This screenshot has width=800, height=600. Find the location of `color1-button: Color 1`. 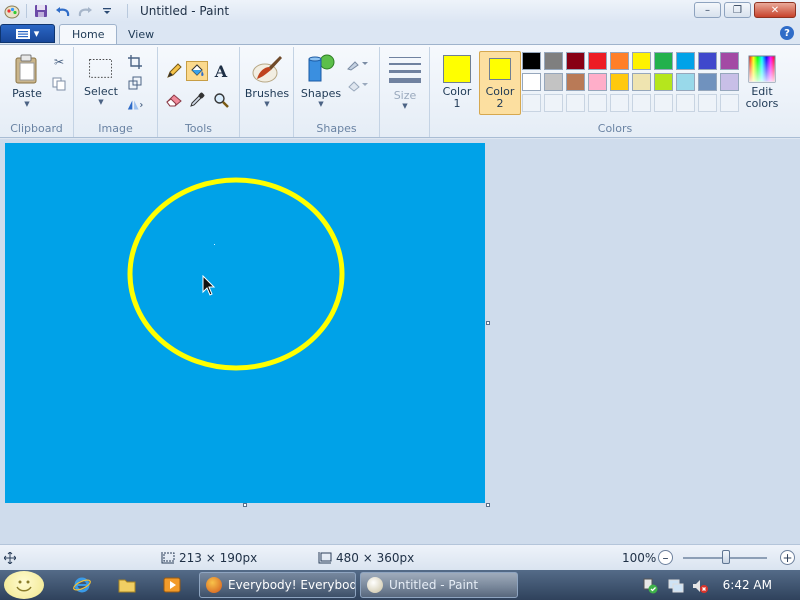

color1-button: Color 1 is located at coordinates (457, 83).